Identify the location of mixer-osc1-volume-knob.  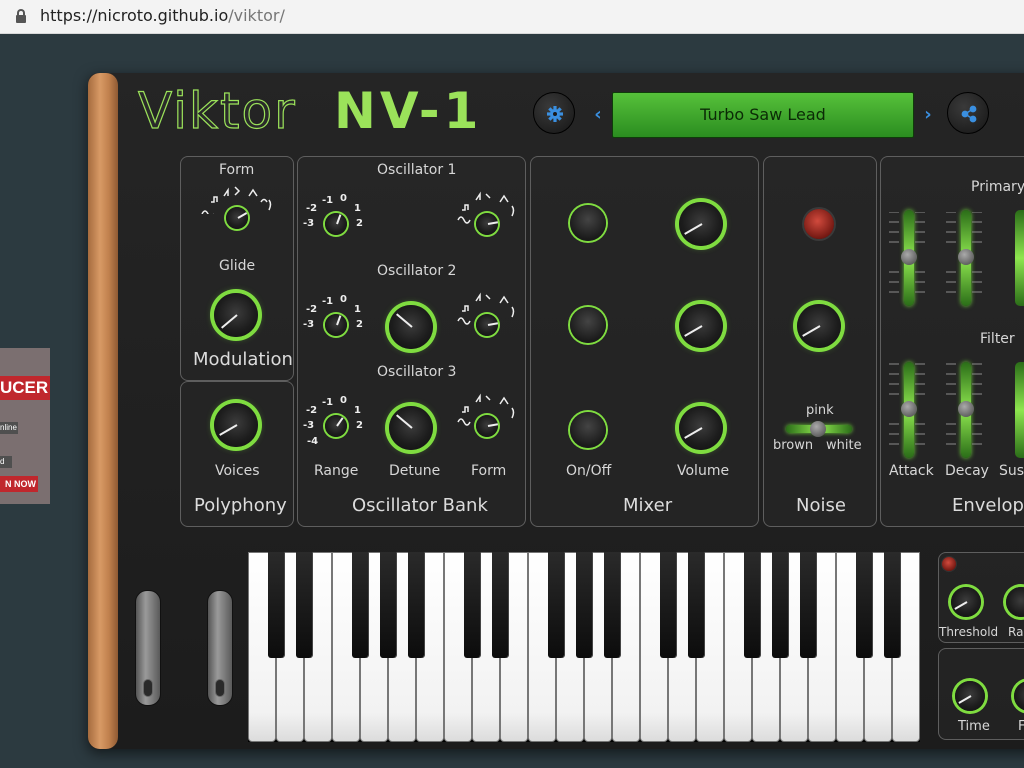
(701, 224).